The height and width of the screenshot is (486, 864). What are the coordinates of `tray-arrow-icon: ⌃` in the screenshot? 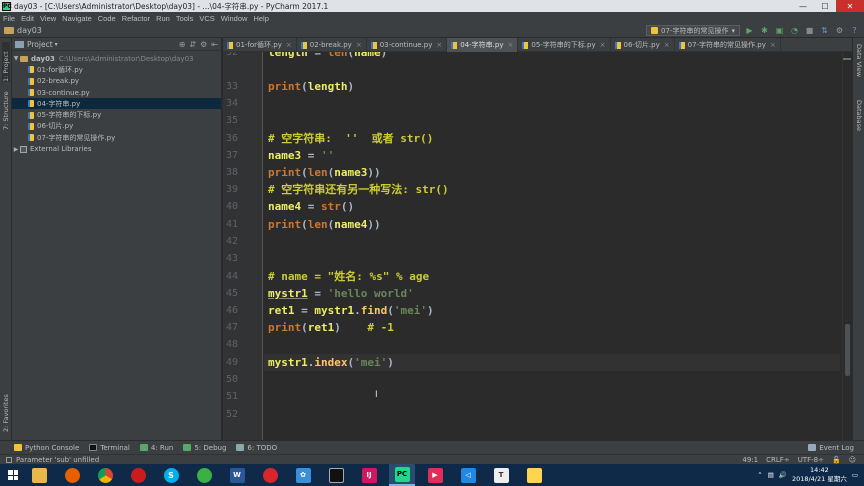 It's located at (759, 475).